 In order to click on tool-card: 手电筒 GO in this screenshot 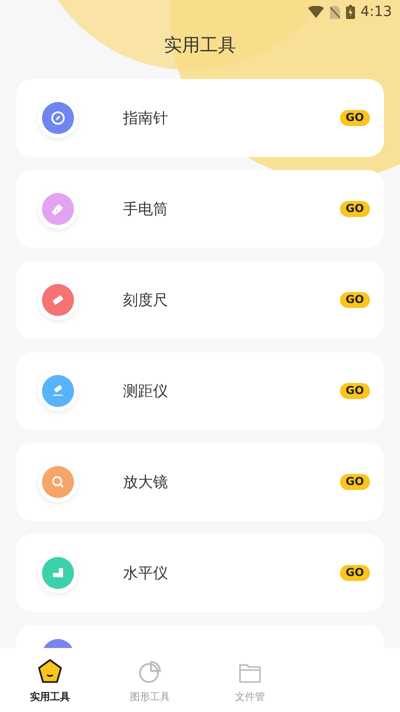, I will do `click(200, 209)`.